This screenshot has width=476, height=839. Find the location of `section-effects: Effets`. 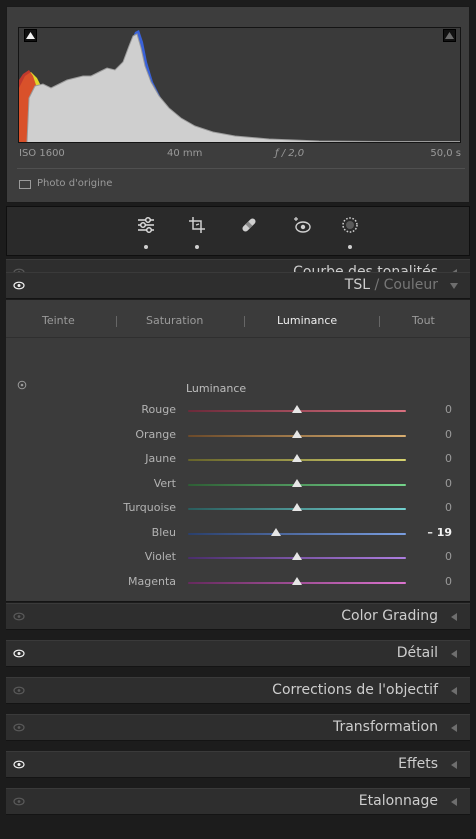

section-effects: Effets is located at coordinates (238, 764).